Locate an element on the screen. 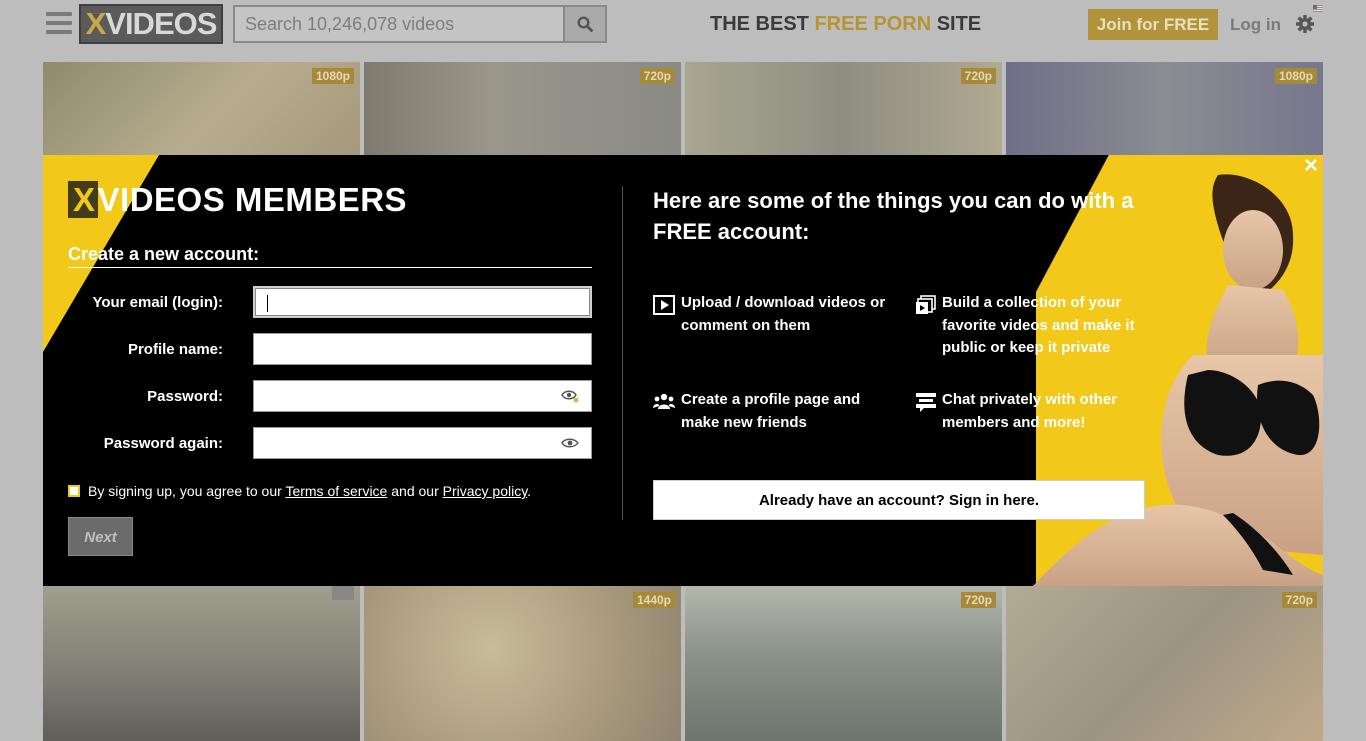  chat-icon is located at coordinates (926, 402).